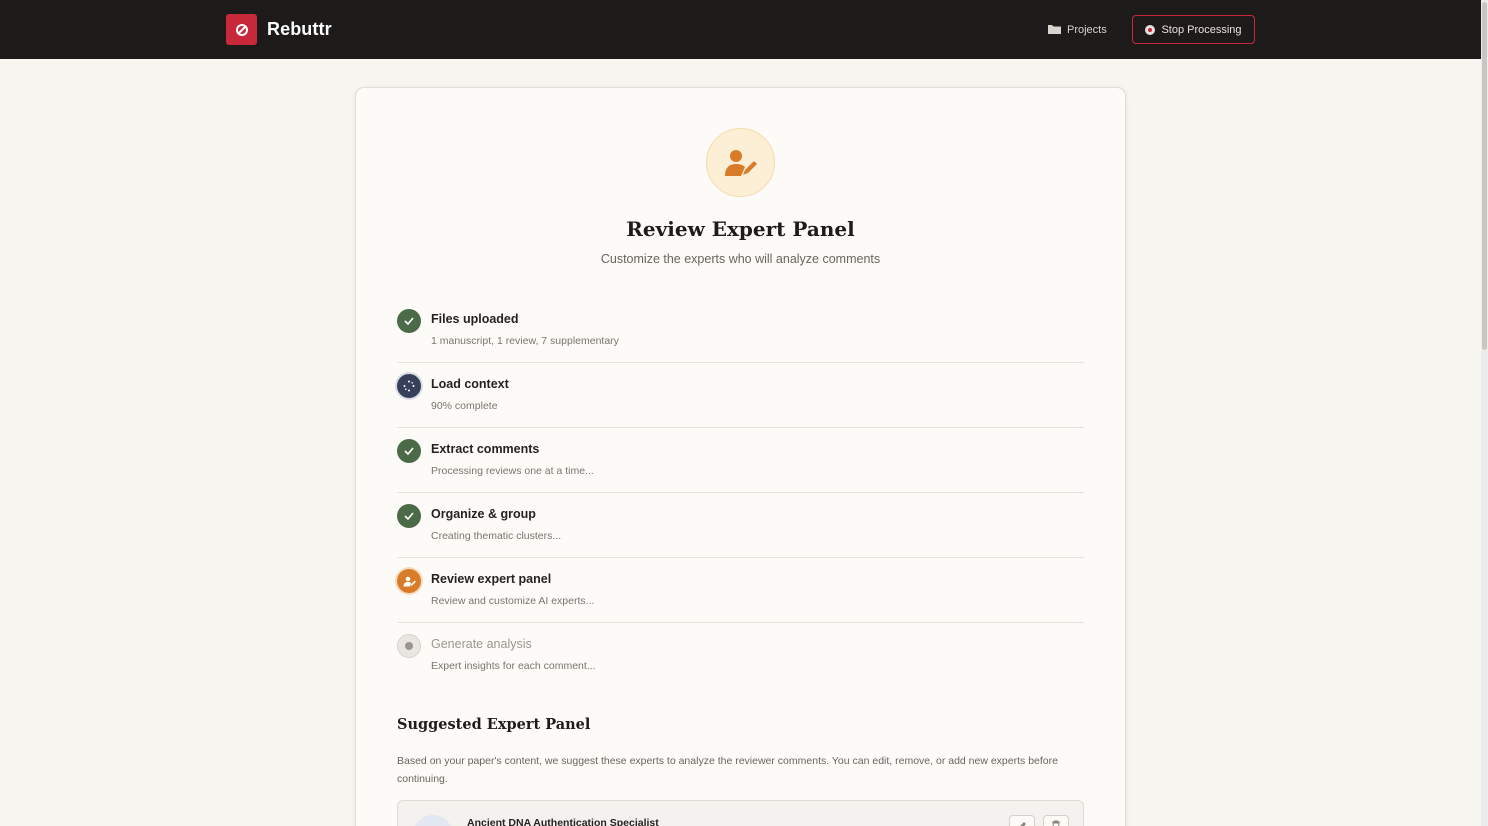 This screenshot has height=826, width=1488. I want to click on step-subtitle: 1 manuscript, 1 review, 7 supplementary, so click(525, 341).